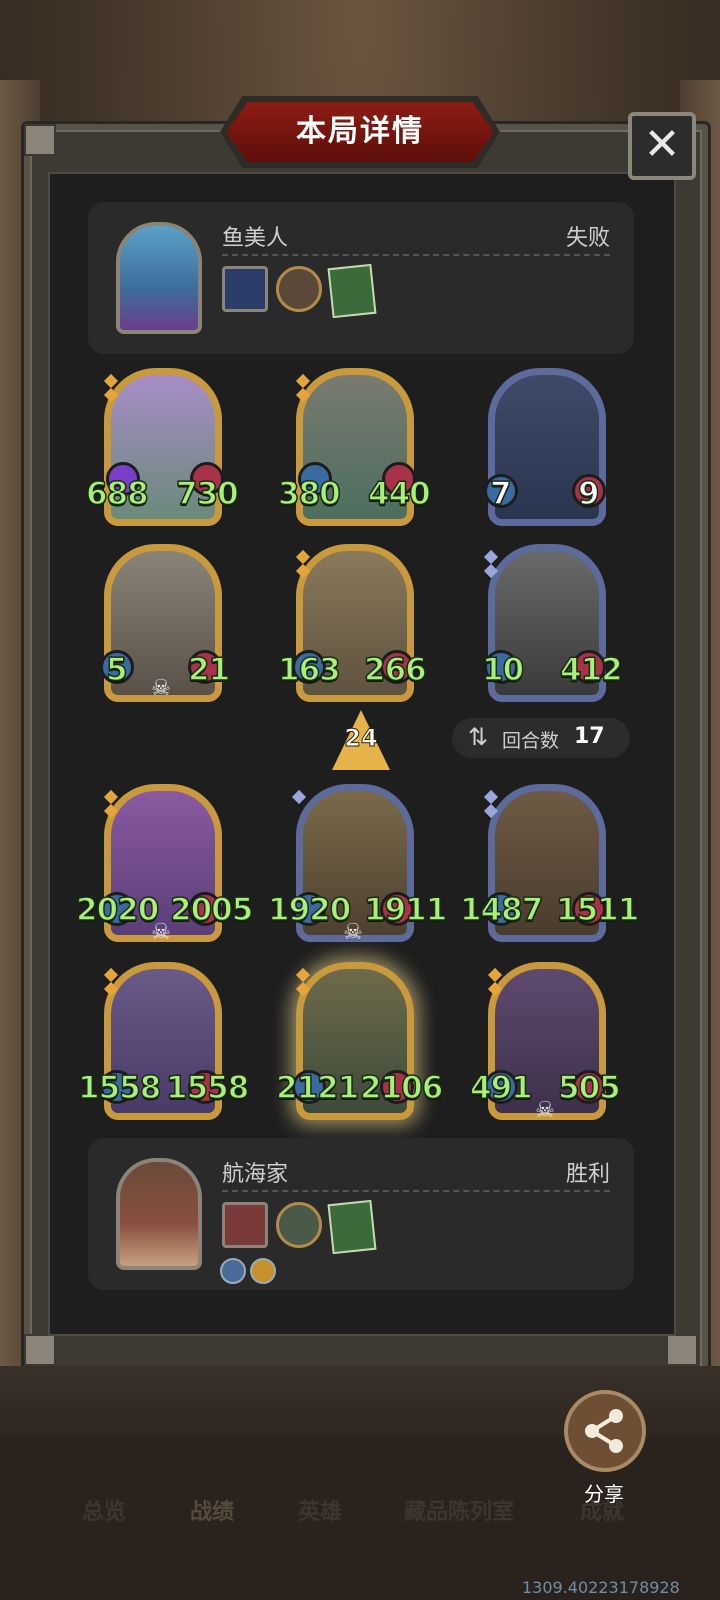 The height and width of the screenshot is (1600, 720). I want to click on share-icon, so click(604, 1431).